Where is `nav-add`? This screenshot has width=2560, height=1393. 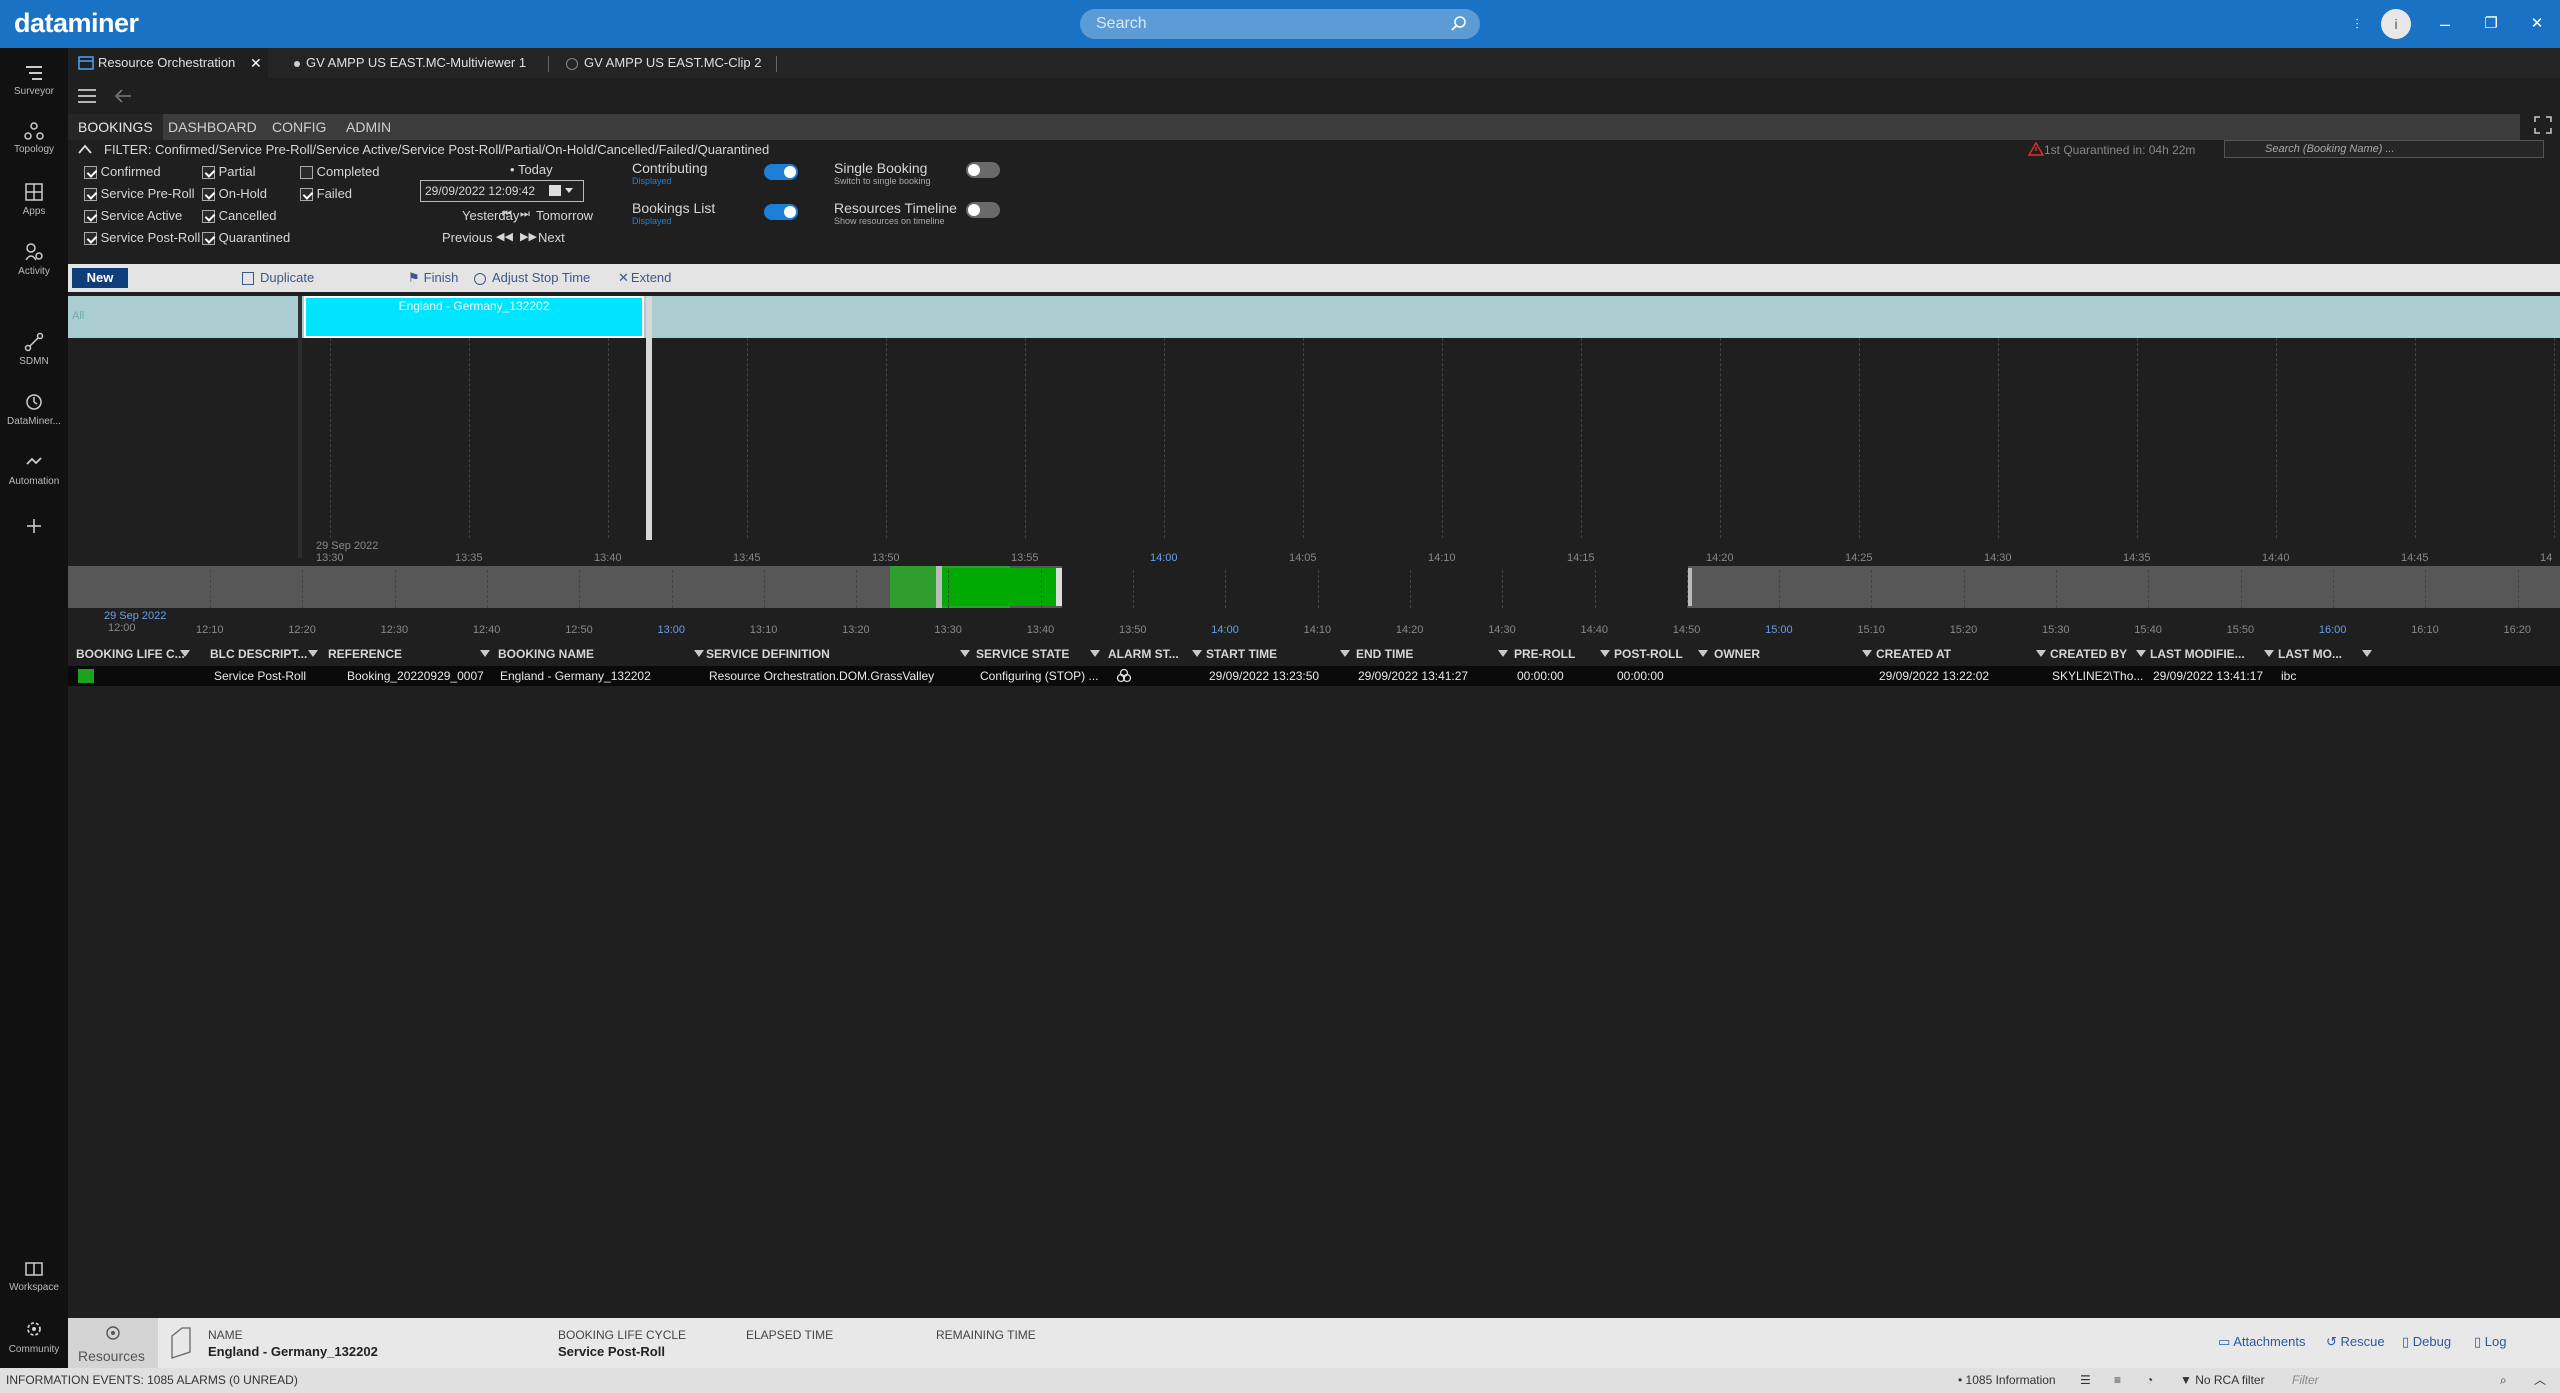 nav-add is located at coordinates (34, 525).